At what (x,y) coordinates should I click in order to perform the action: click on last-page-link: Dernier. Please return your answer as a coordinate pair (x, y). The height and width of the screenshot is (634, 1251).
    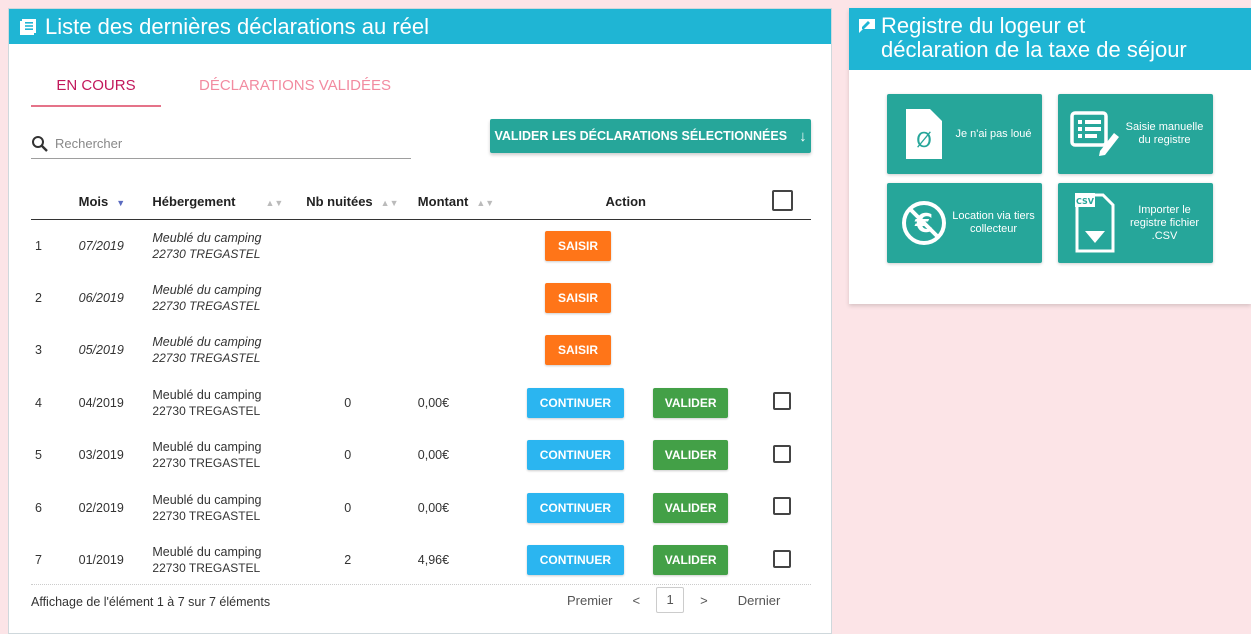
    Looking at the image, I should click on (754, 600).